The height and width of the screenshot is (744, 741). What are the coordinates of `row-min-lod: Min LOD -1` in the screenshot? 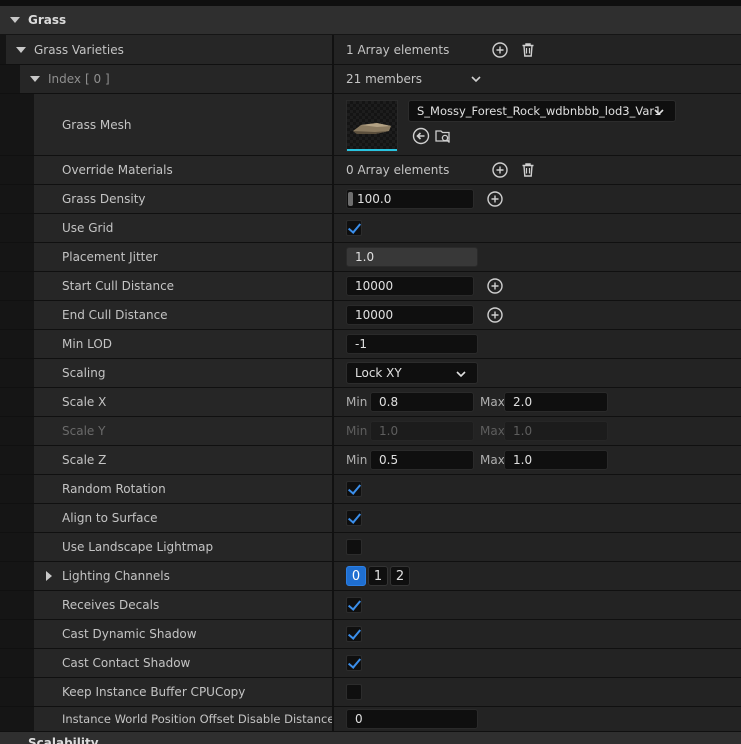 It's located at (370, 344).